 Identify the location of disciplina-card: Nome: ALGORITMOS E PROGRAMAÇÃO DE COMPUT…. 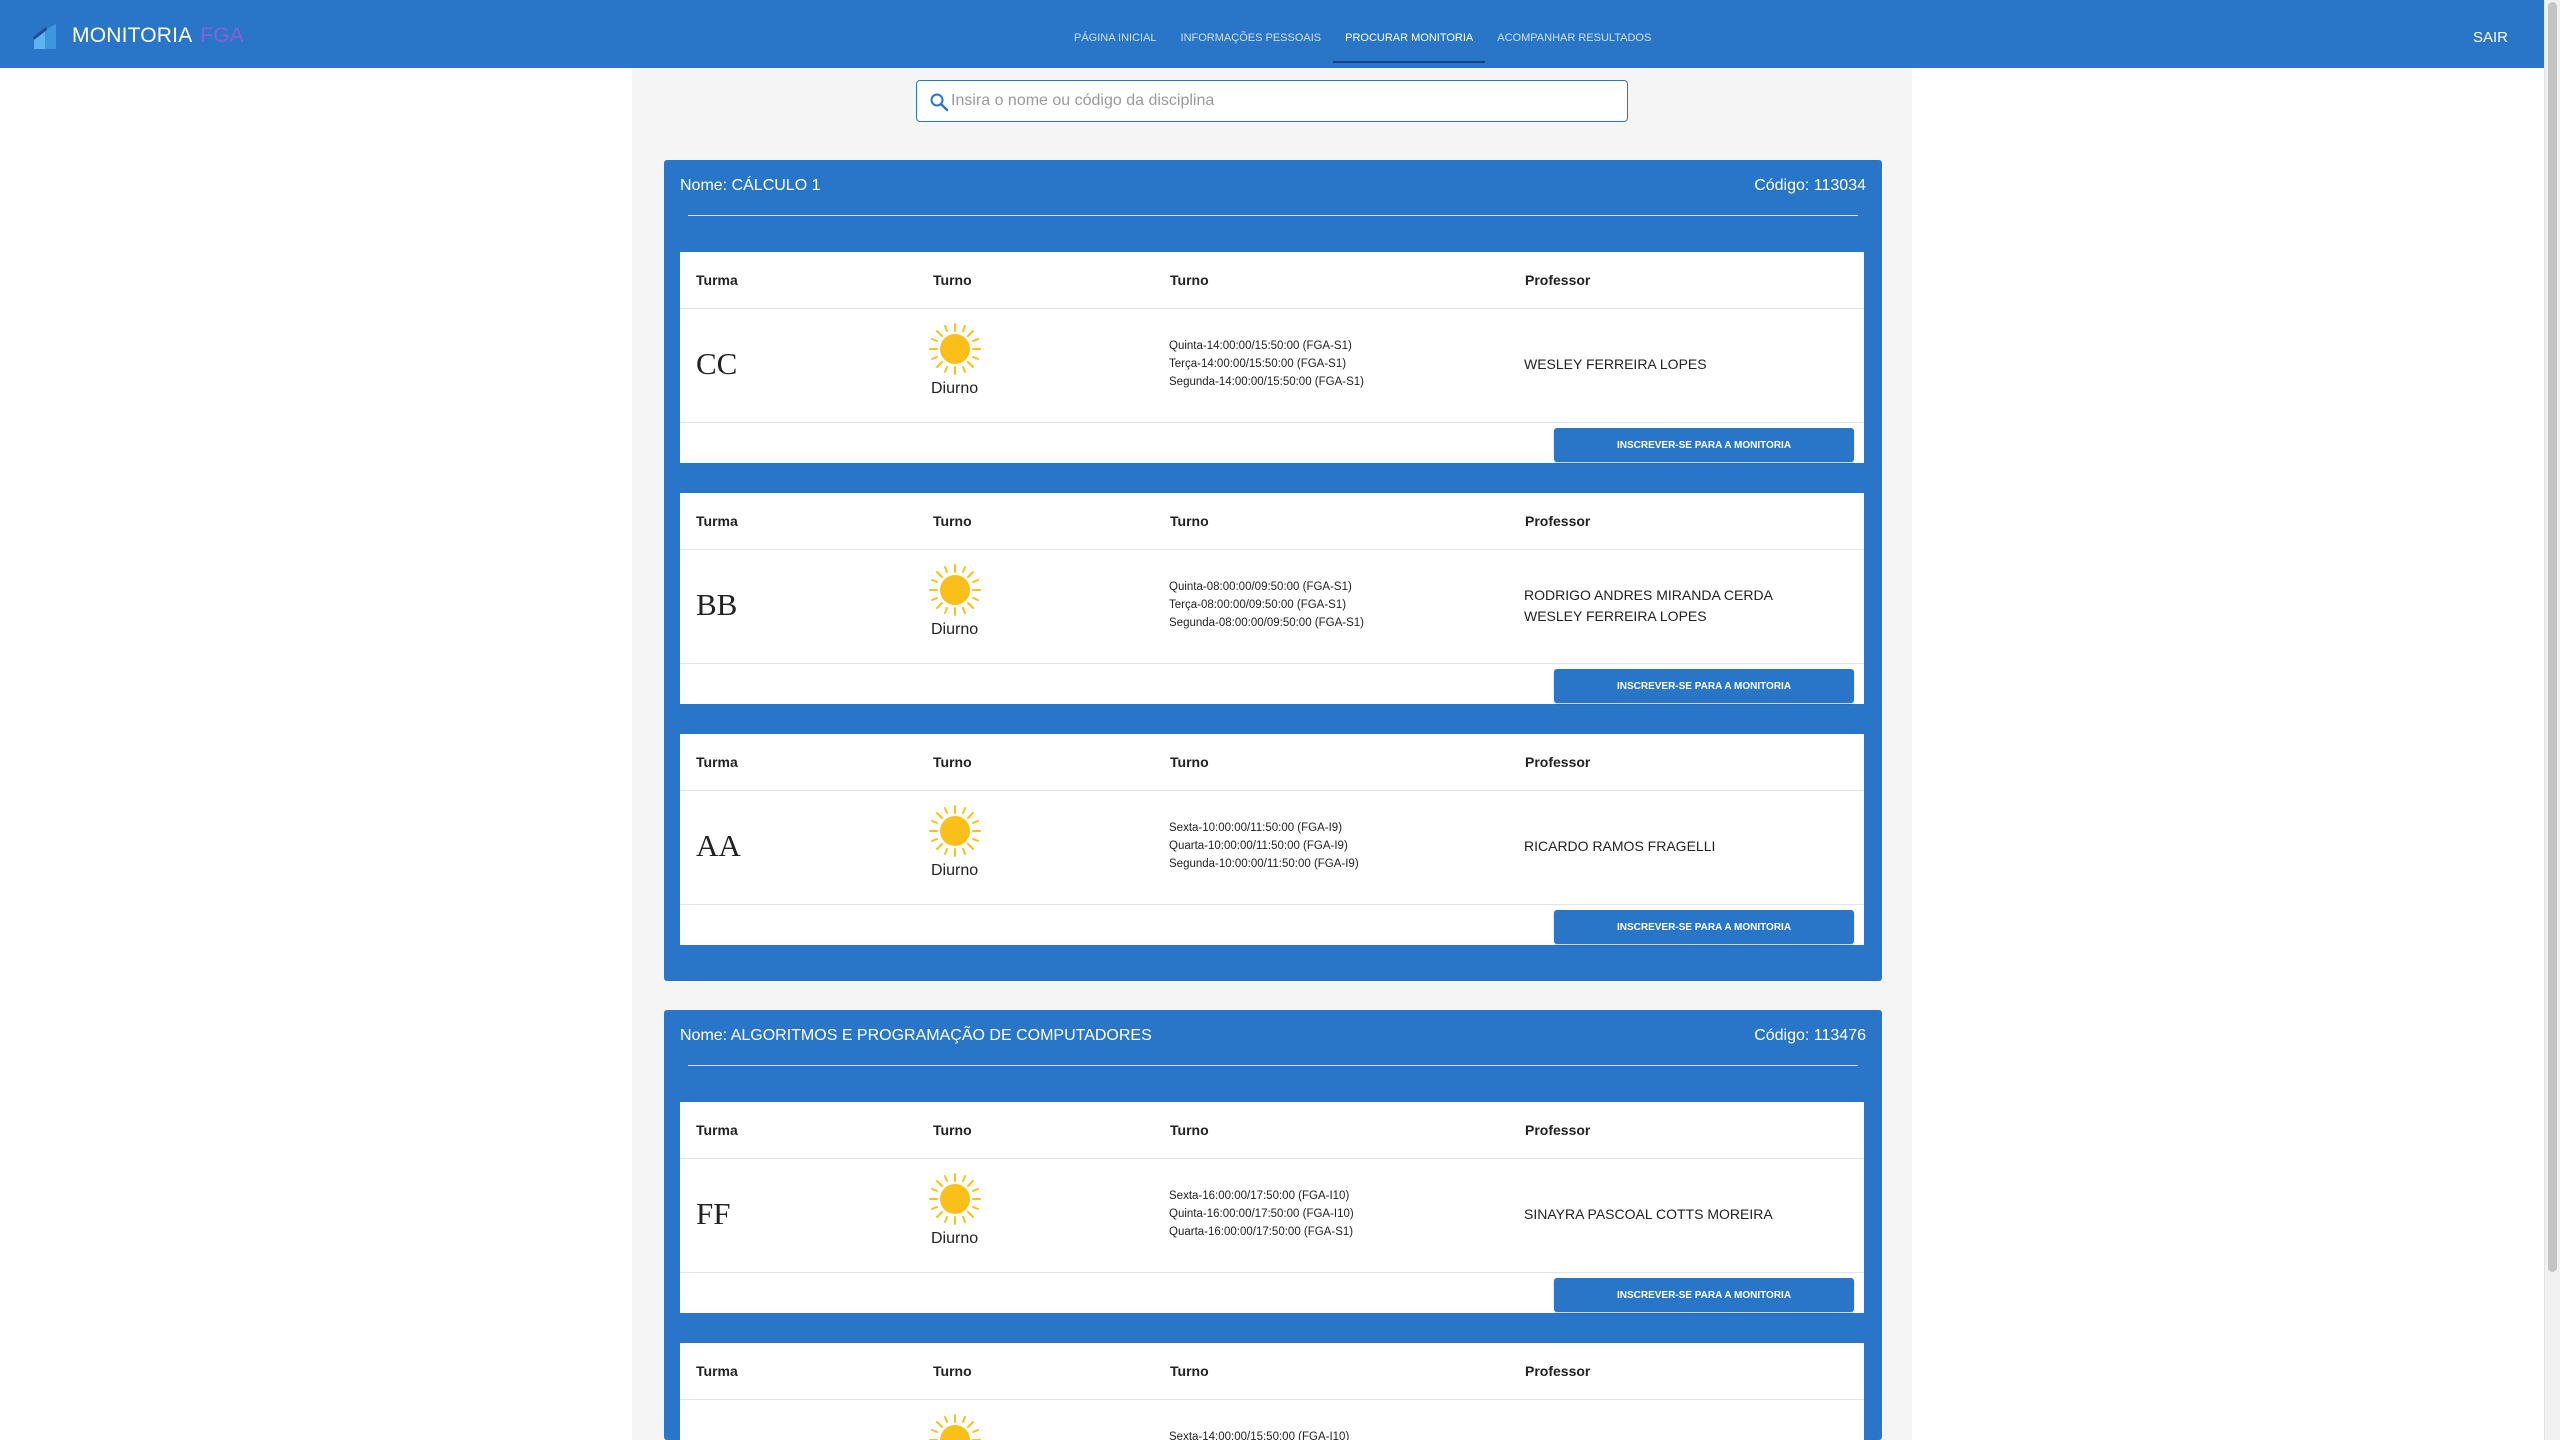
(1273, 1225).